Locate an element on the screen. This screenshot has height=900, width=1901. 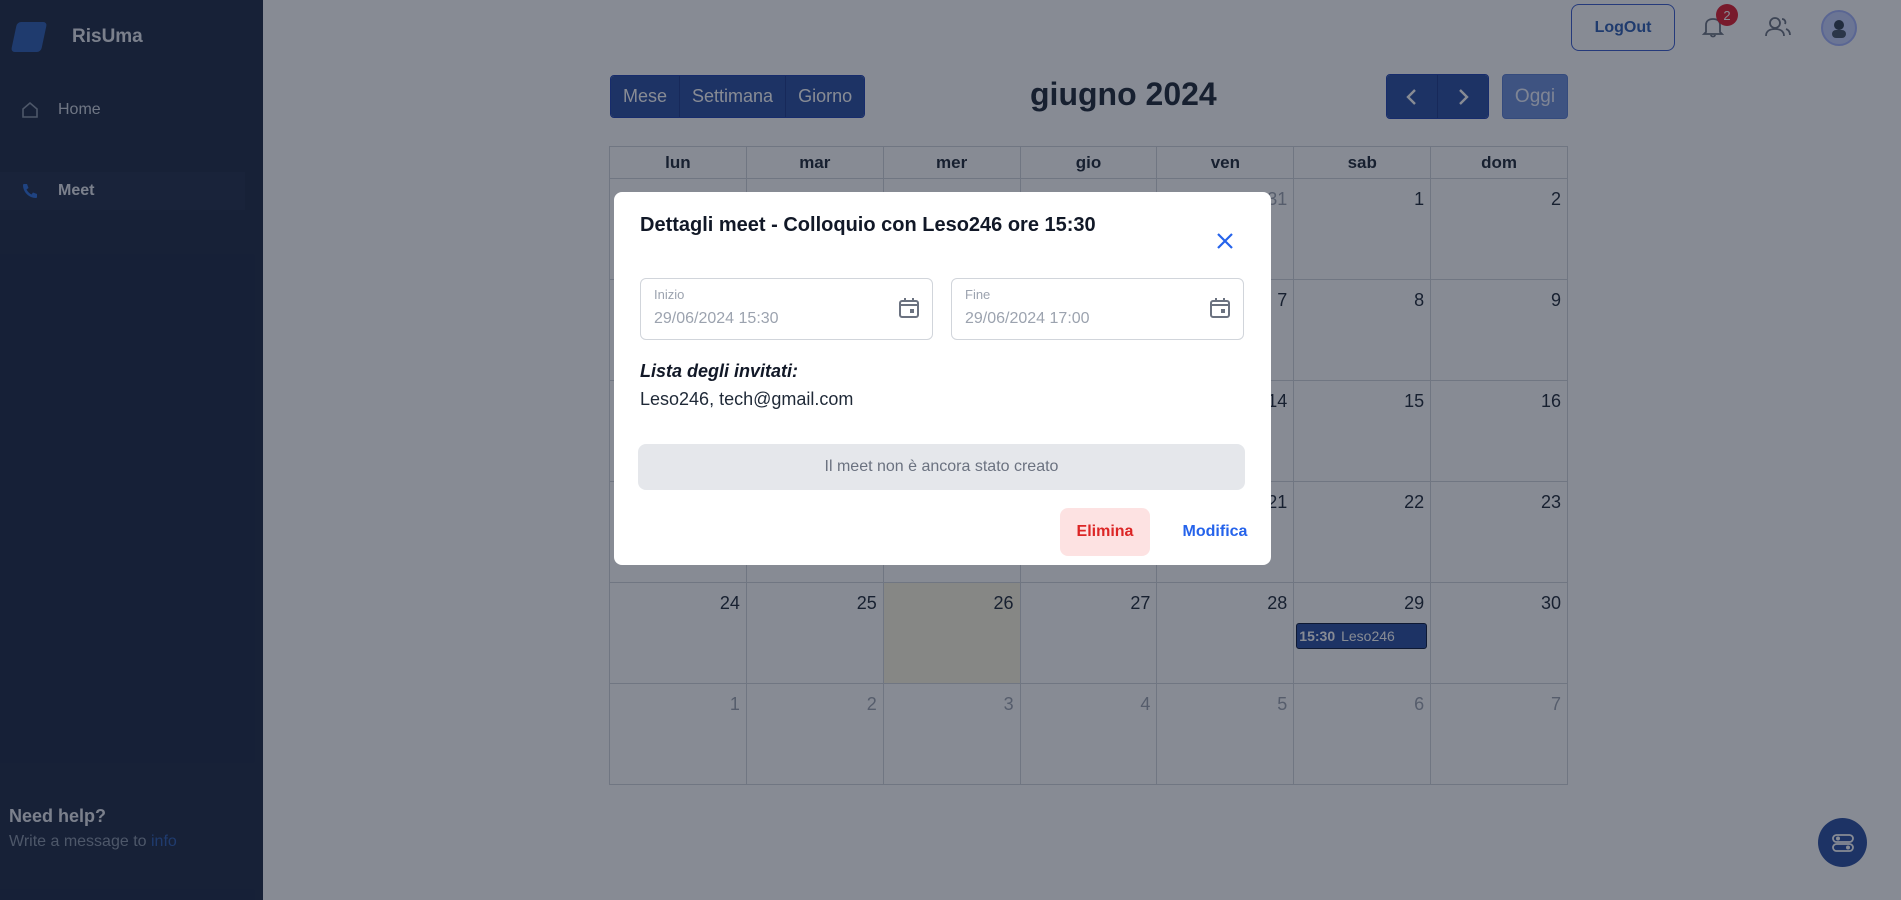
close-icon is located at coordinates (1225, 241).